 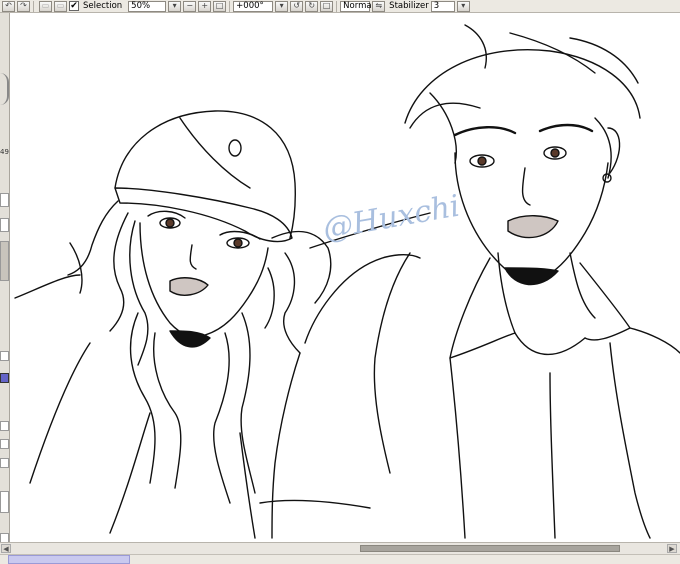 I want to click on right-arrow-icon: ▶, so click(x=672, y=549).